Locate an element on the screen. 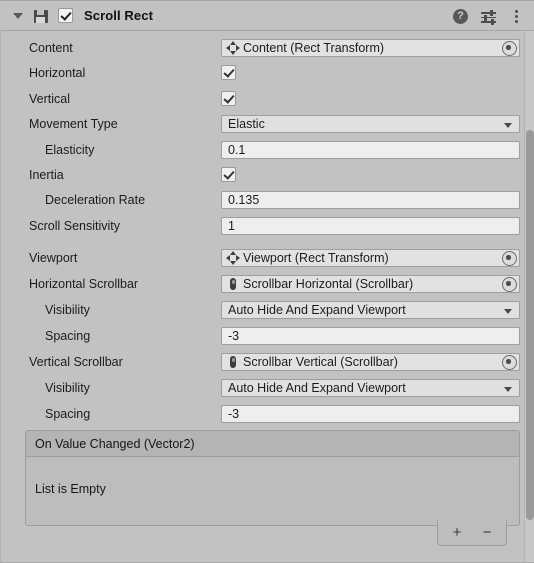 The height and width of the screenshot is (563, 534). label-horizontal-visibility: Visibility is located at coordinates (67, 310).